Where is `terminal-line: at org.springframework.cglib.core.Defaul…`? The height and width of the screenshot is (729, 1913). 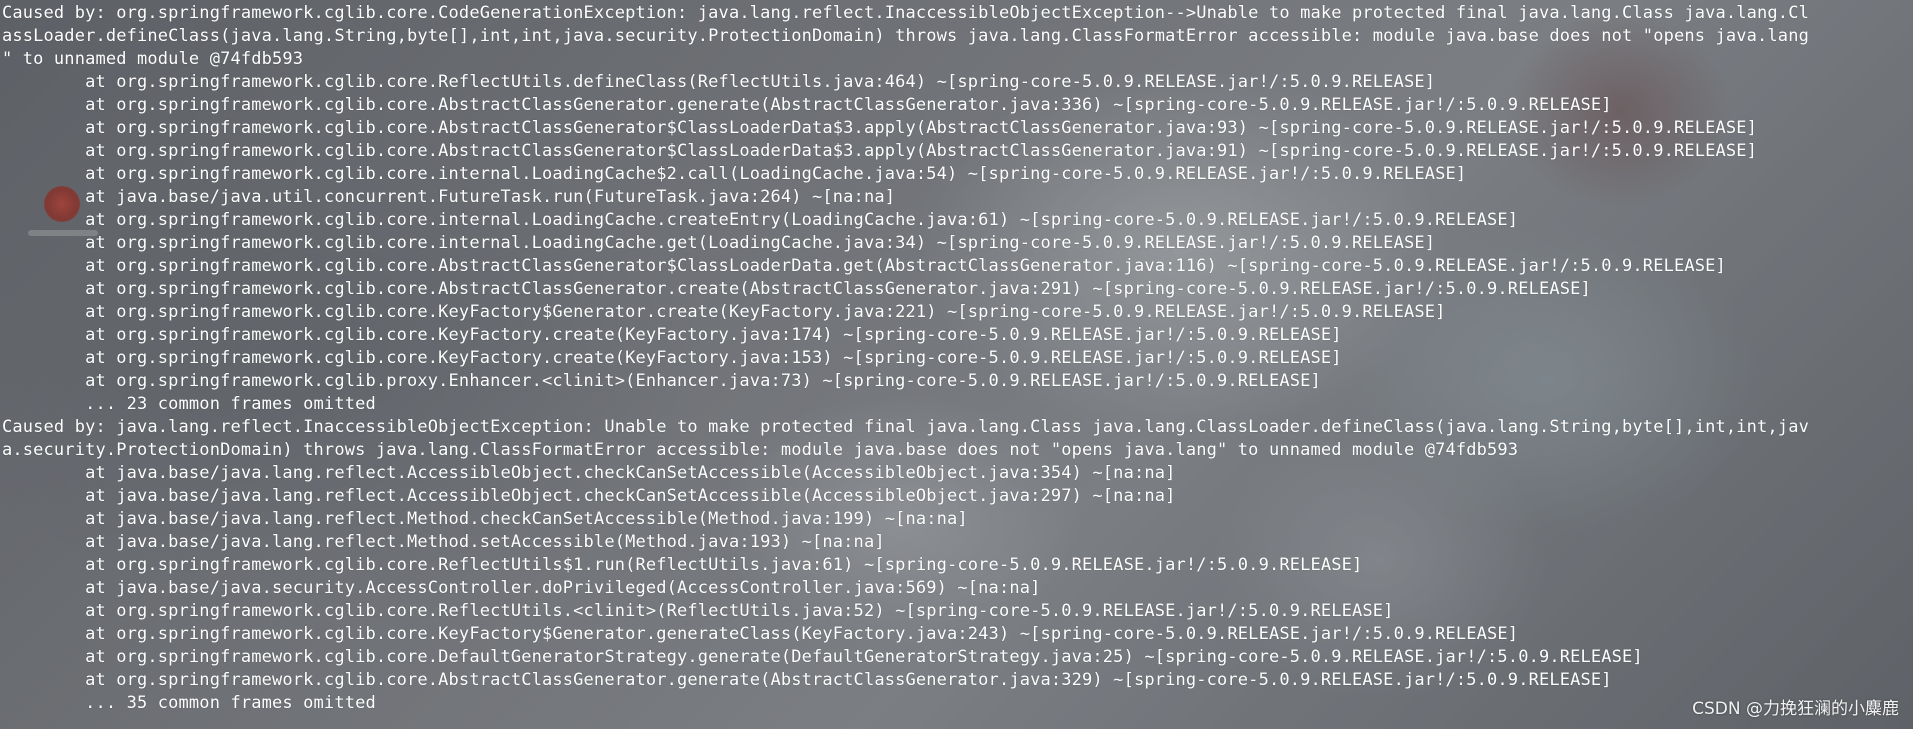 terminal-line: at org.springframework.cglib.core.Defaul… is located at coordinates (822, 657).